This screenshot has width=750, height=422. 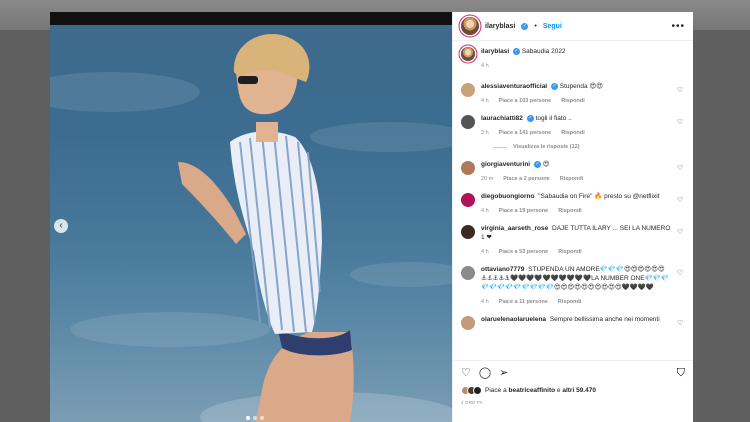 I want to click on post-caption: ilaryblasi ✓ Sabaudia 2022 4 h, so click(x=573, y=59).